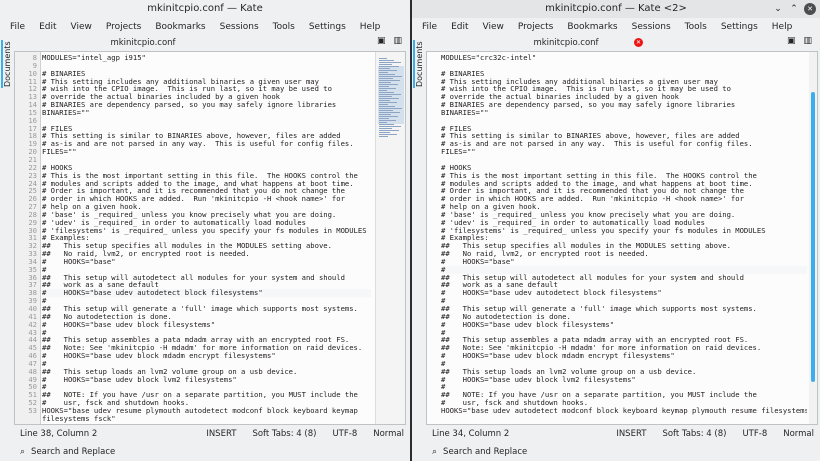  I want to click on minimize-icon: ⌄, so click(778, 9).